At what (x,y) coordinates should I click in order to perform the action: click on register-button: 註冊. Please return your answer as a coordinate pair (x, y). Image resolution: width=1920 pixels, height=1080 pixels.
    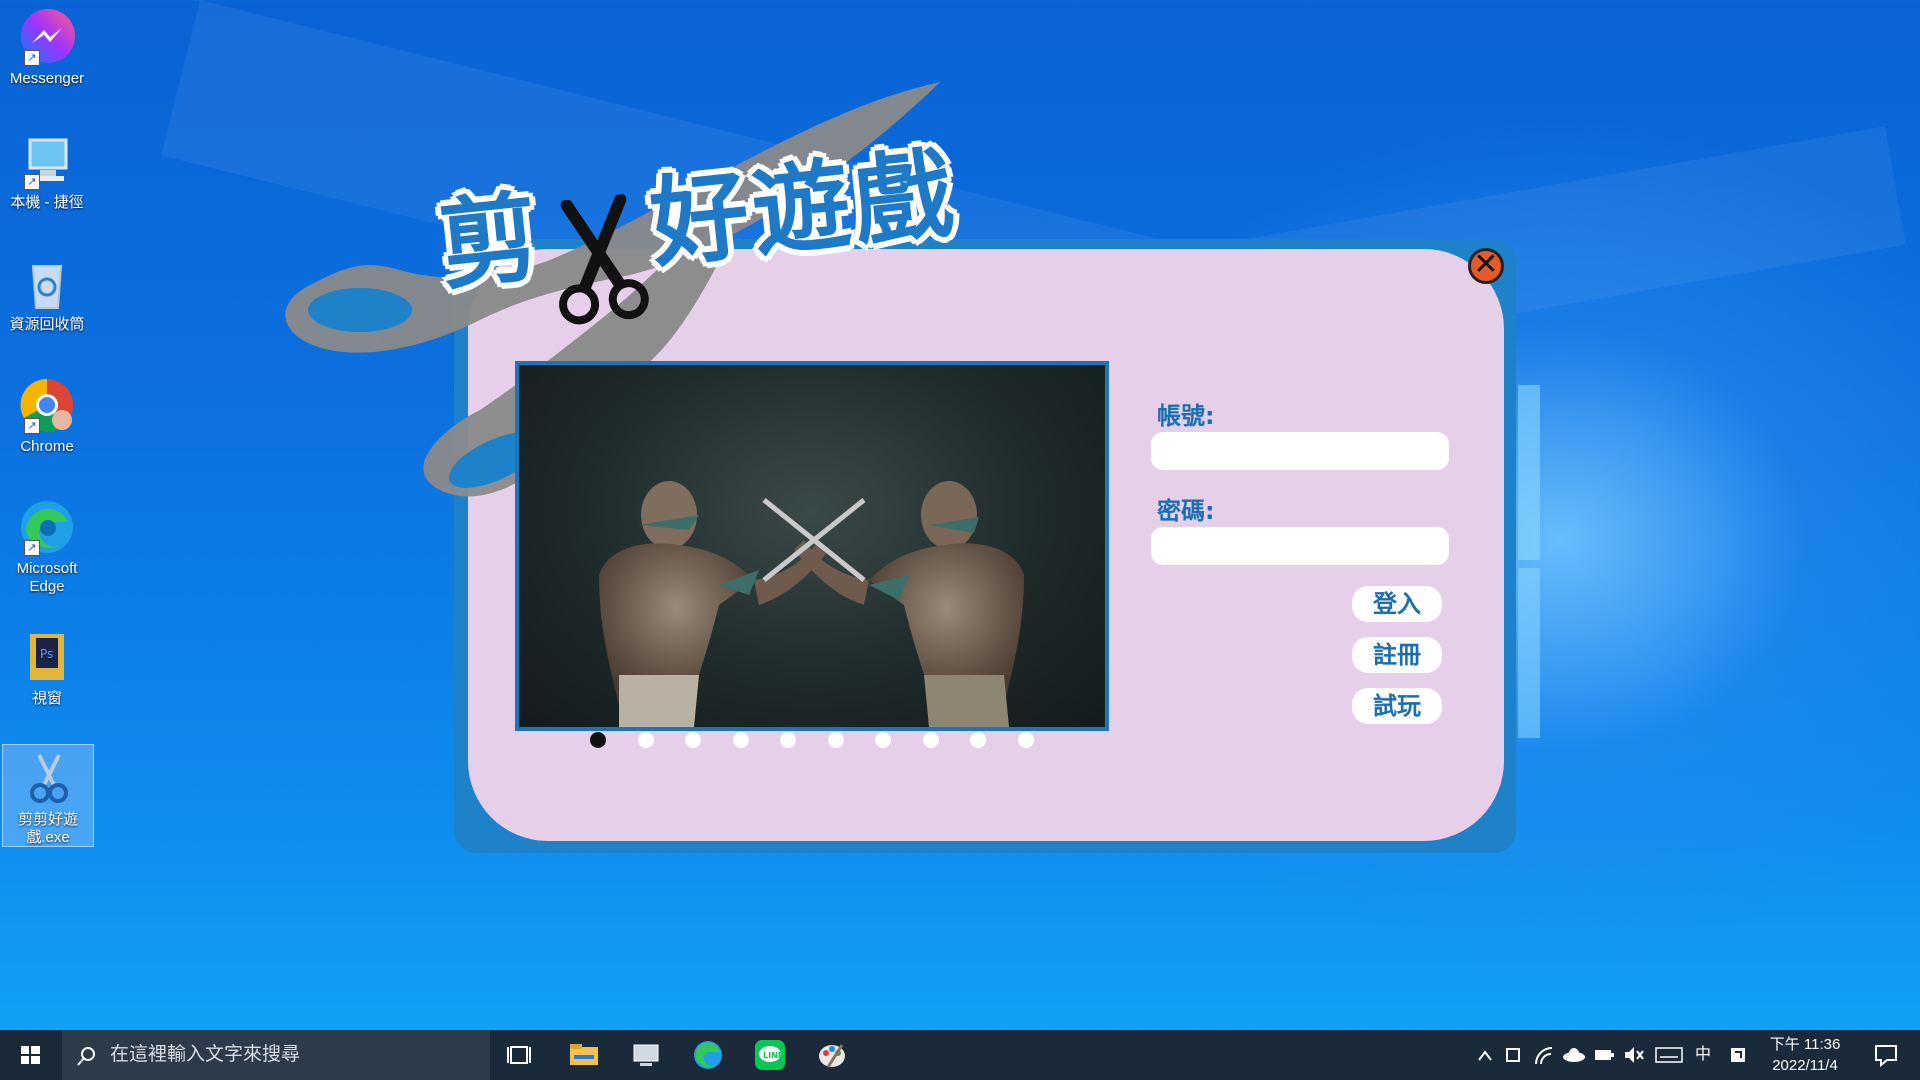
    Looking at the image, I should click on (1397, 655).